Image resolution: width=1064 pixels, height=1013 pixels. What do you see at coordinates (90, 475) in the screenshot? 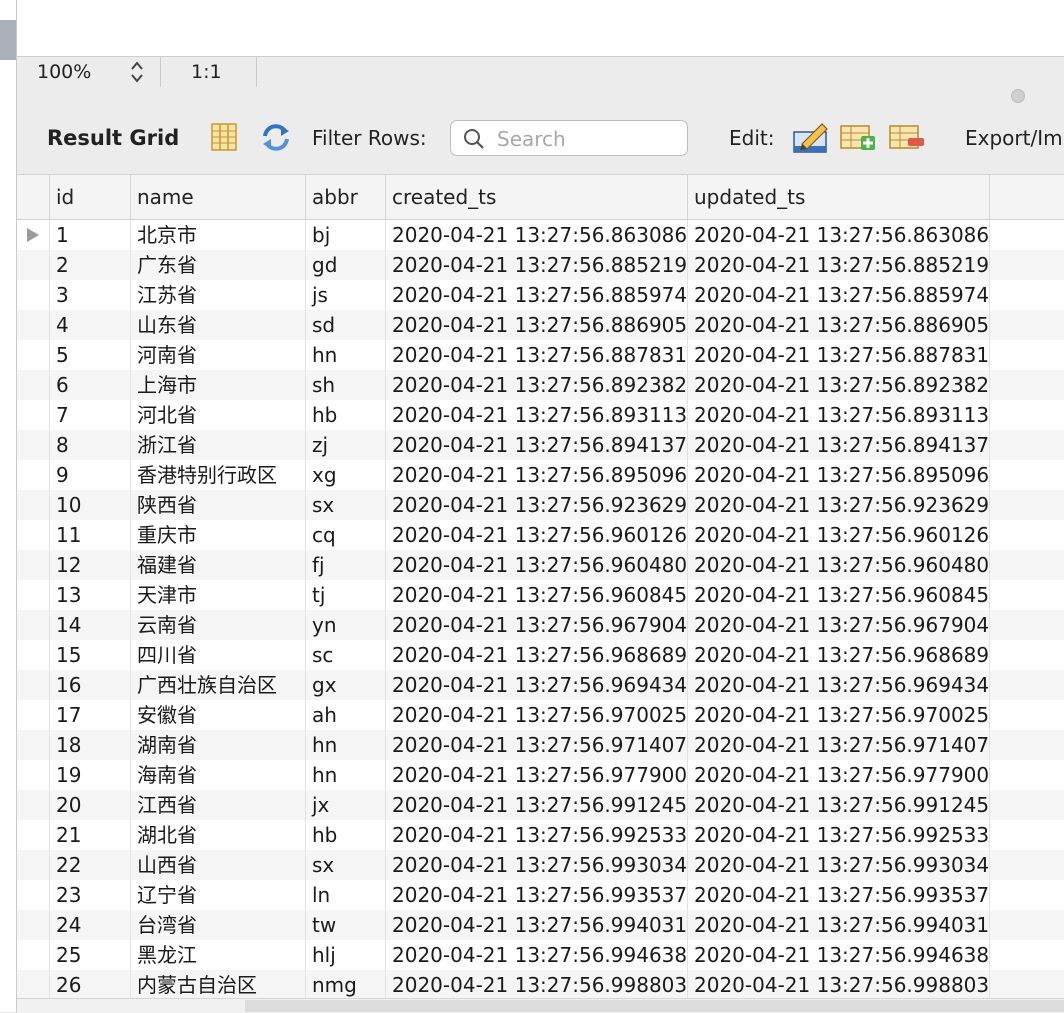
I see `cell-id: 9` at bounding box center [90, 475].